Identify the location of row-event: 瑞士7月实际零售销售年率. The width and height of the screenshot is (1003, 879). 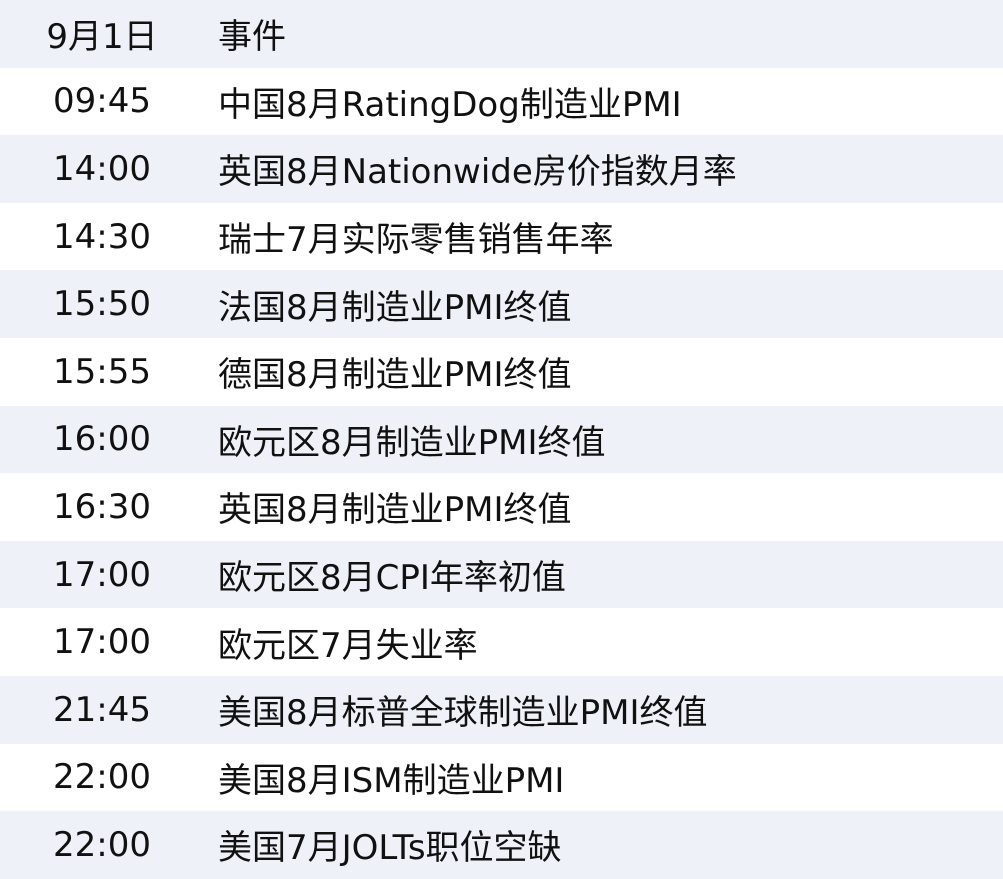
(416, 240).